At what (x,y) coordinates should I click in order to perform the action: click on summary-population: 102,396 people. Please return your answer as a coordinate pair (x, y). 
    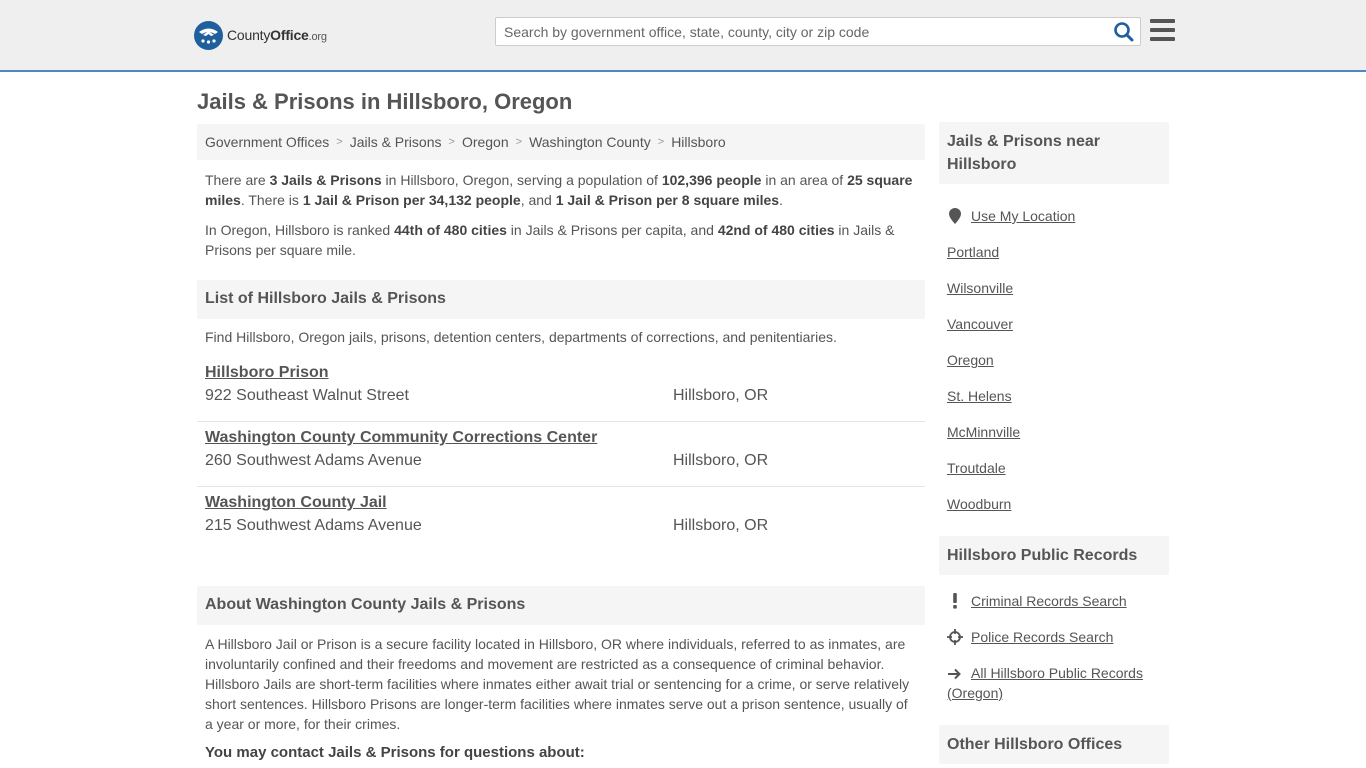
    Looking at the image, I should click on (711, 180).